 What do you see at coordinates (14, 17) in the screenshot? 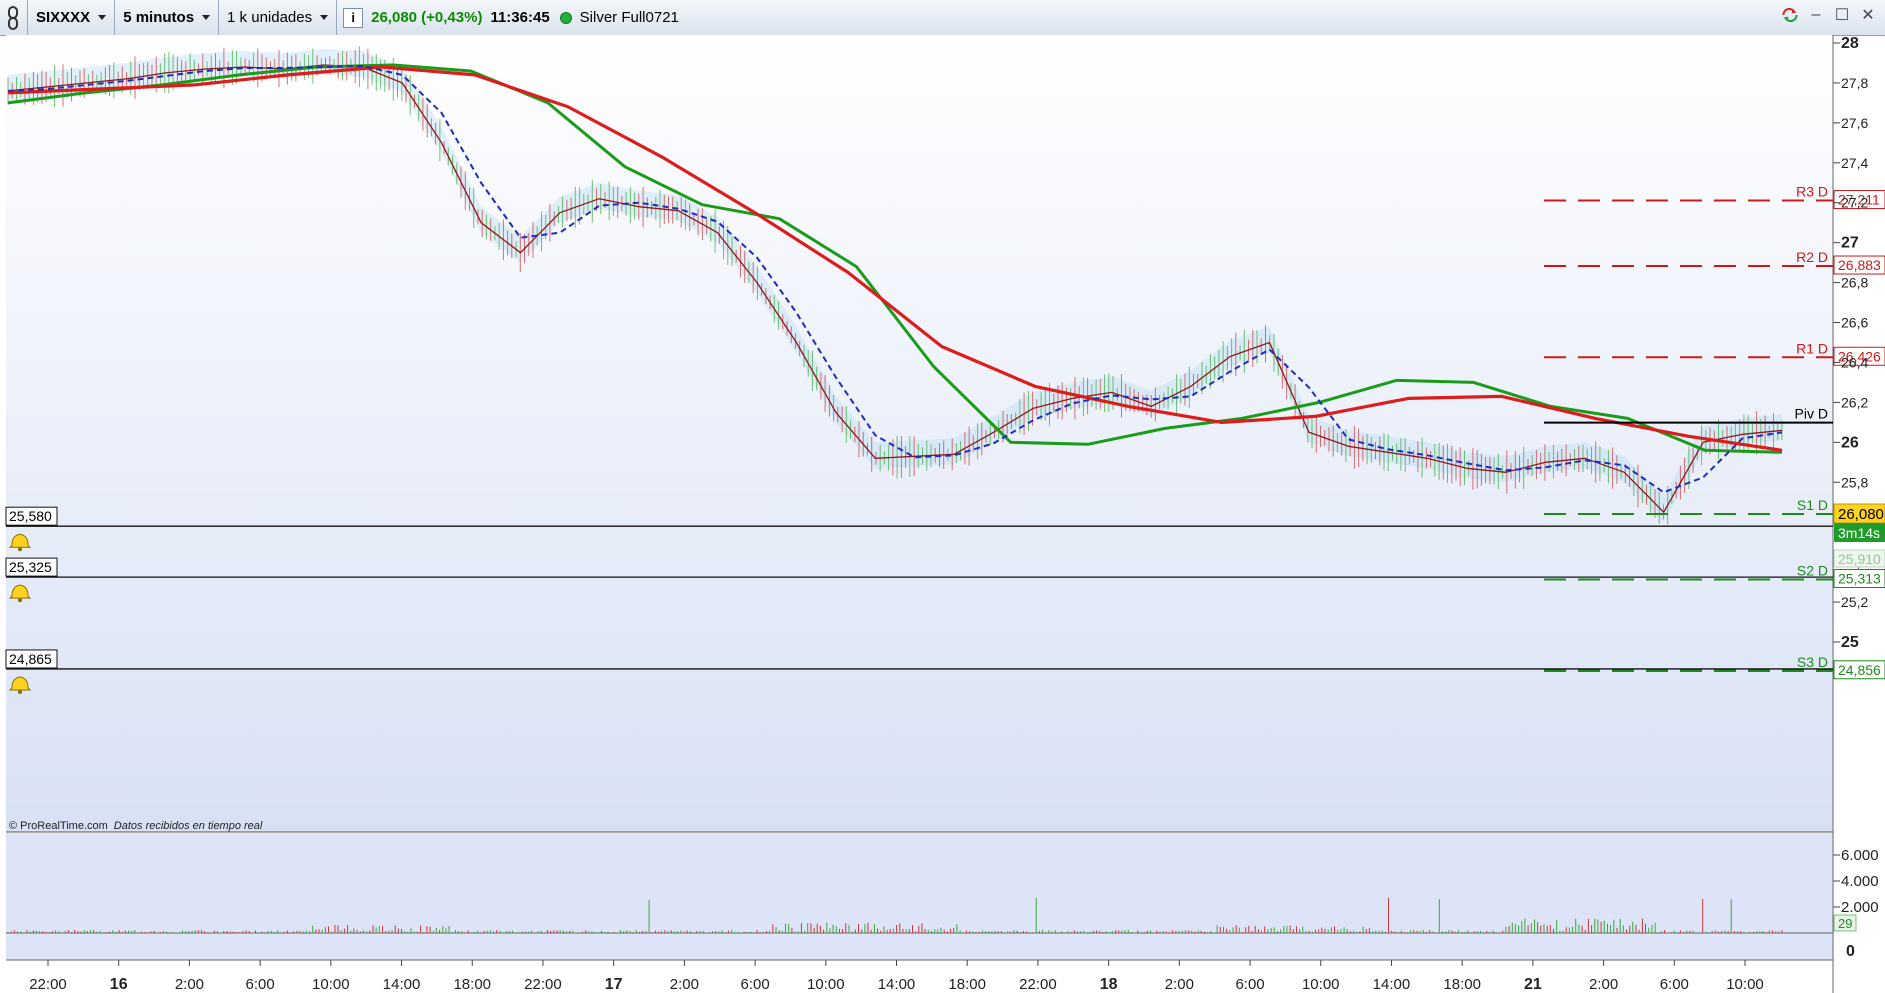
I see `link-chain-icon` at bounding box center [14, 17].